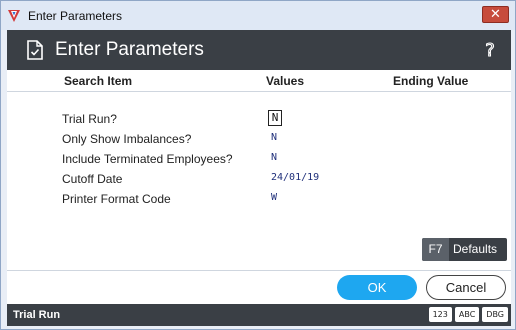 This screenshot has width=516, height=330. I want to click on column-header-ending-value: Ending Value, so click(431, 81).